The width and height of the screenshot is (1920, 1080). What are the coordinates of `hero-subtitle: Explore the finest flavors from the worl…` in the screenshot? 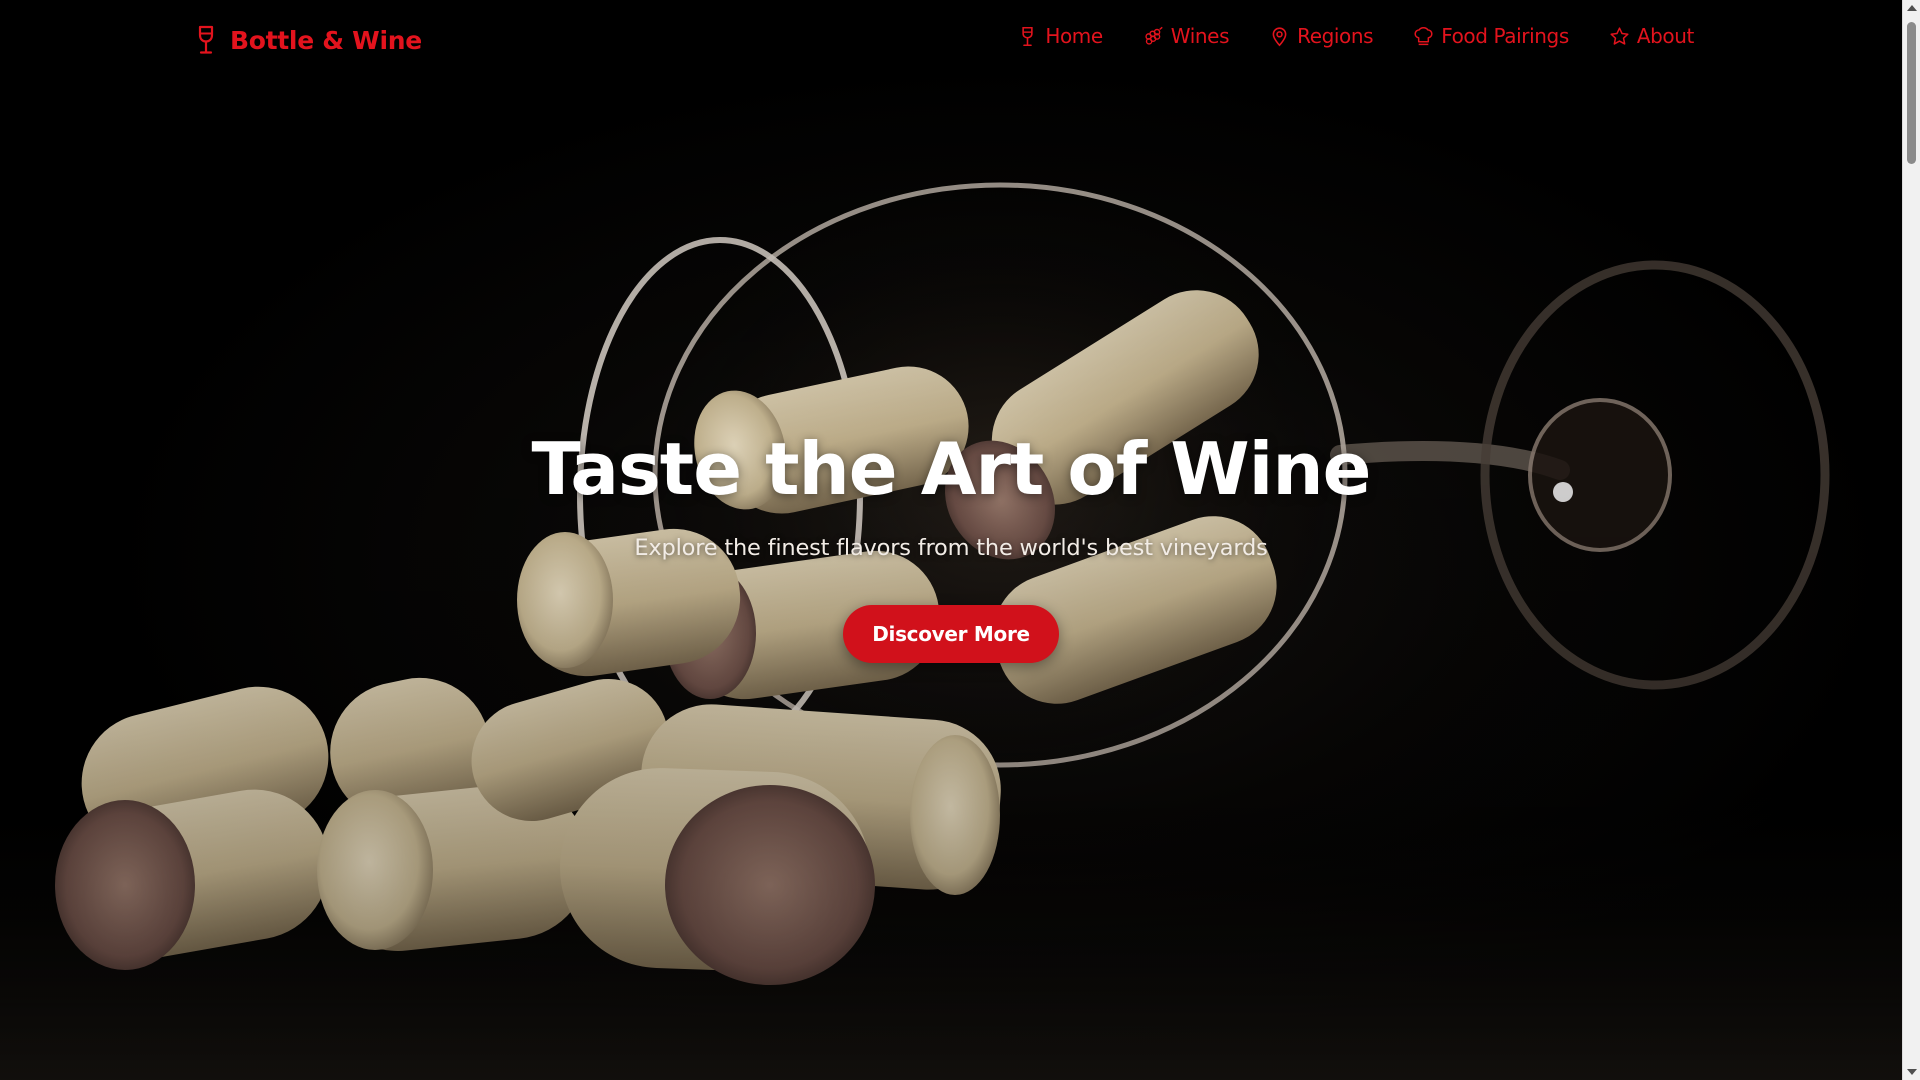 It's located at (951, 548).